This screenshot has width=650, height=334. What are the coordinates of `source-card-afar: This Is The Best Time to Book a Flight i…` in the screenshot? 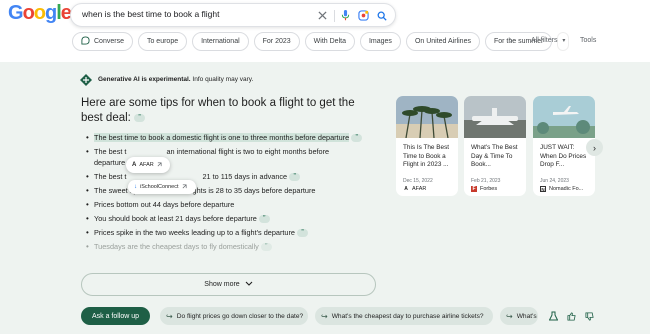 It's located at (427, 146).